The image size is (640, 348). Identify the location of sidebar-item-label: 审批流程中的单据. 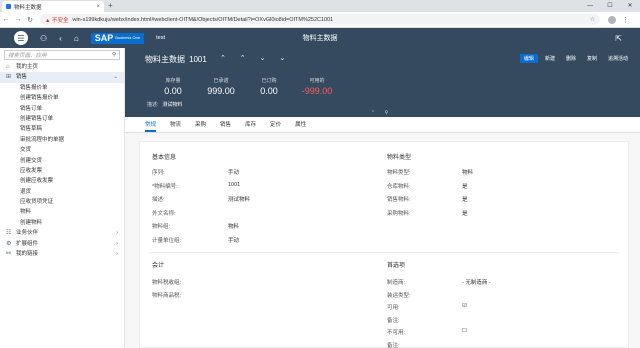
(42, 139).